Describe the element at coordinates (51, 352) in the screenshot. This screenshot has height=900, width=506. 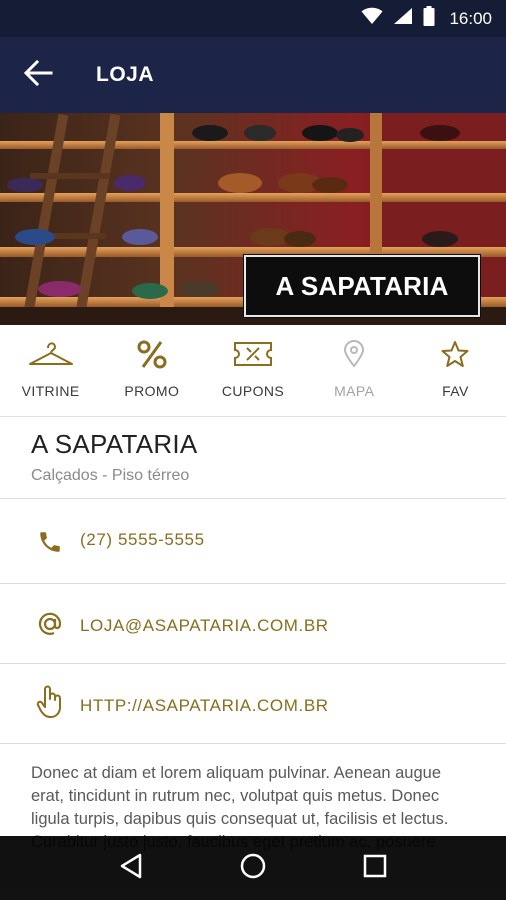
I see `hanger-icon` at that location.